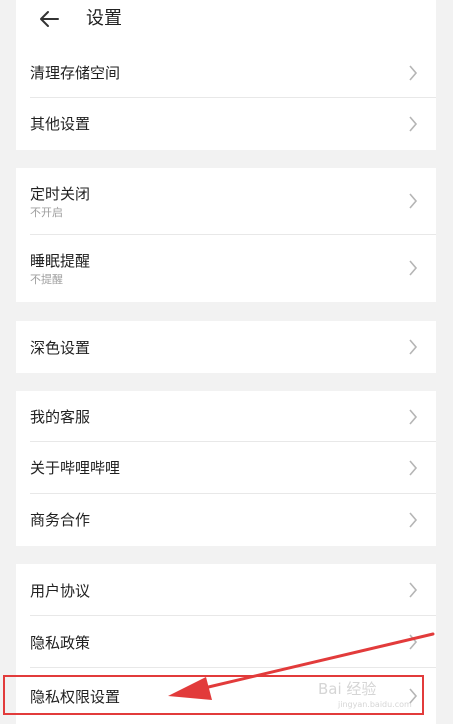 This screenshot has height=724, width=453. What do you see at coordinates (226, 24) in the screenshot?
I see `top-bar: 设置` at bounding box center [226, 24].